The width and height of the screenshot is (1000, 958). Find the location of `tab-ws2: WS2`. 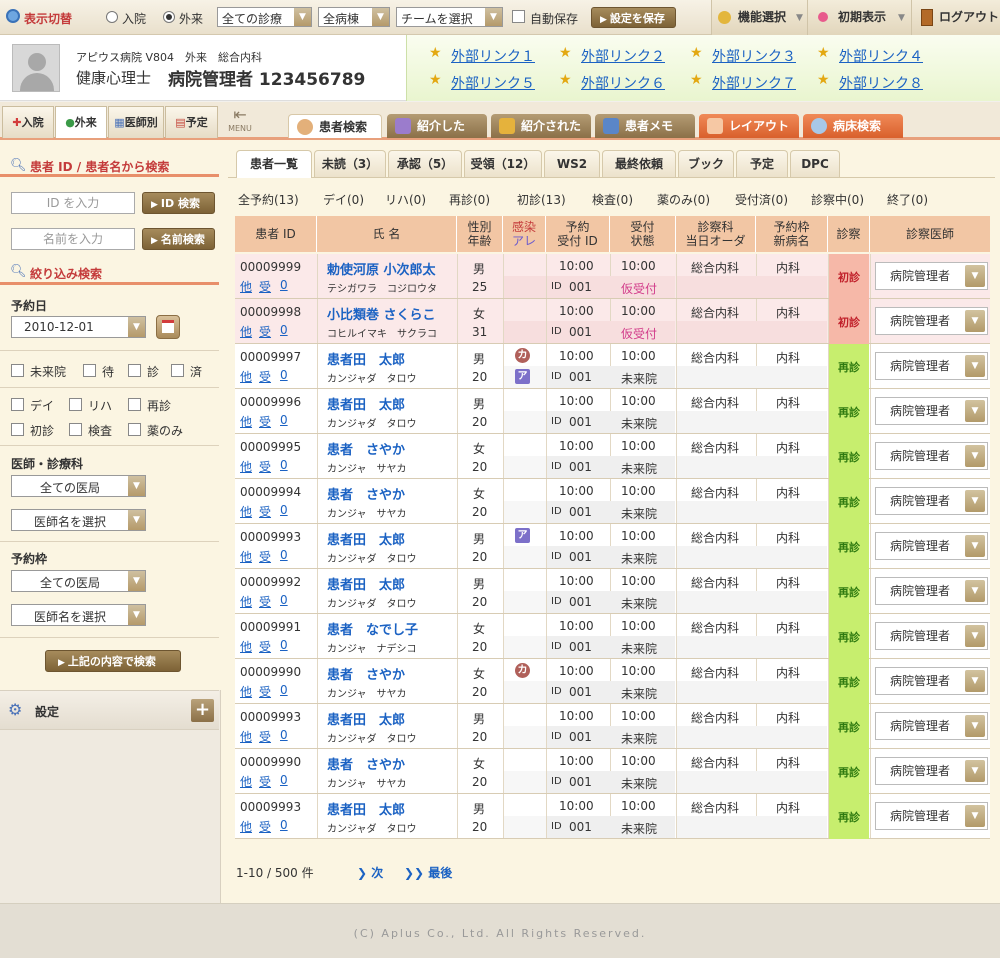

tab-ws2: WS2 is located at coordinates (572, 163).